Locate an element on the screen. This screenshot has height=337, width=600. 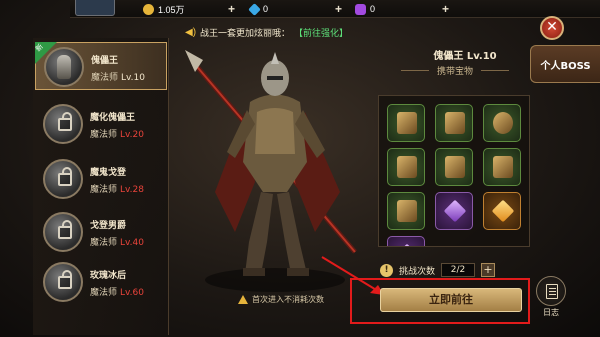
close-icon: ✕ is located at coordinates (552, 27).